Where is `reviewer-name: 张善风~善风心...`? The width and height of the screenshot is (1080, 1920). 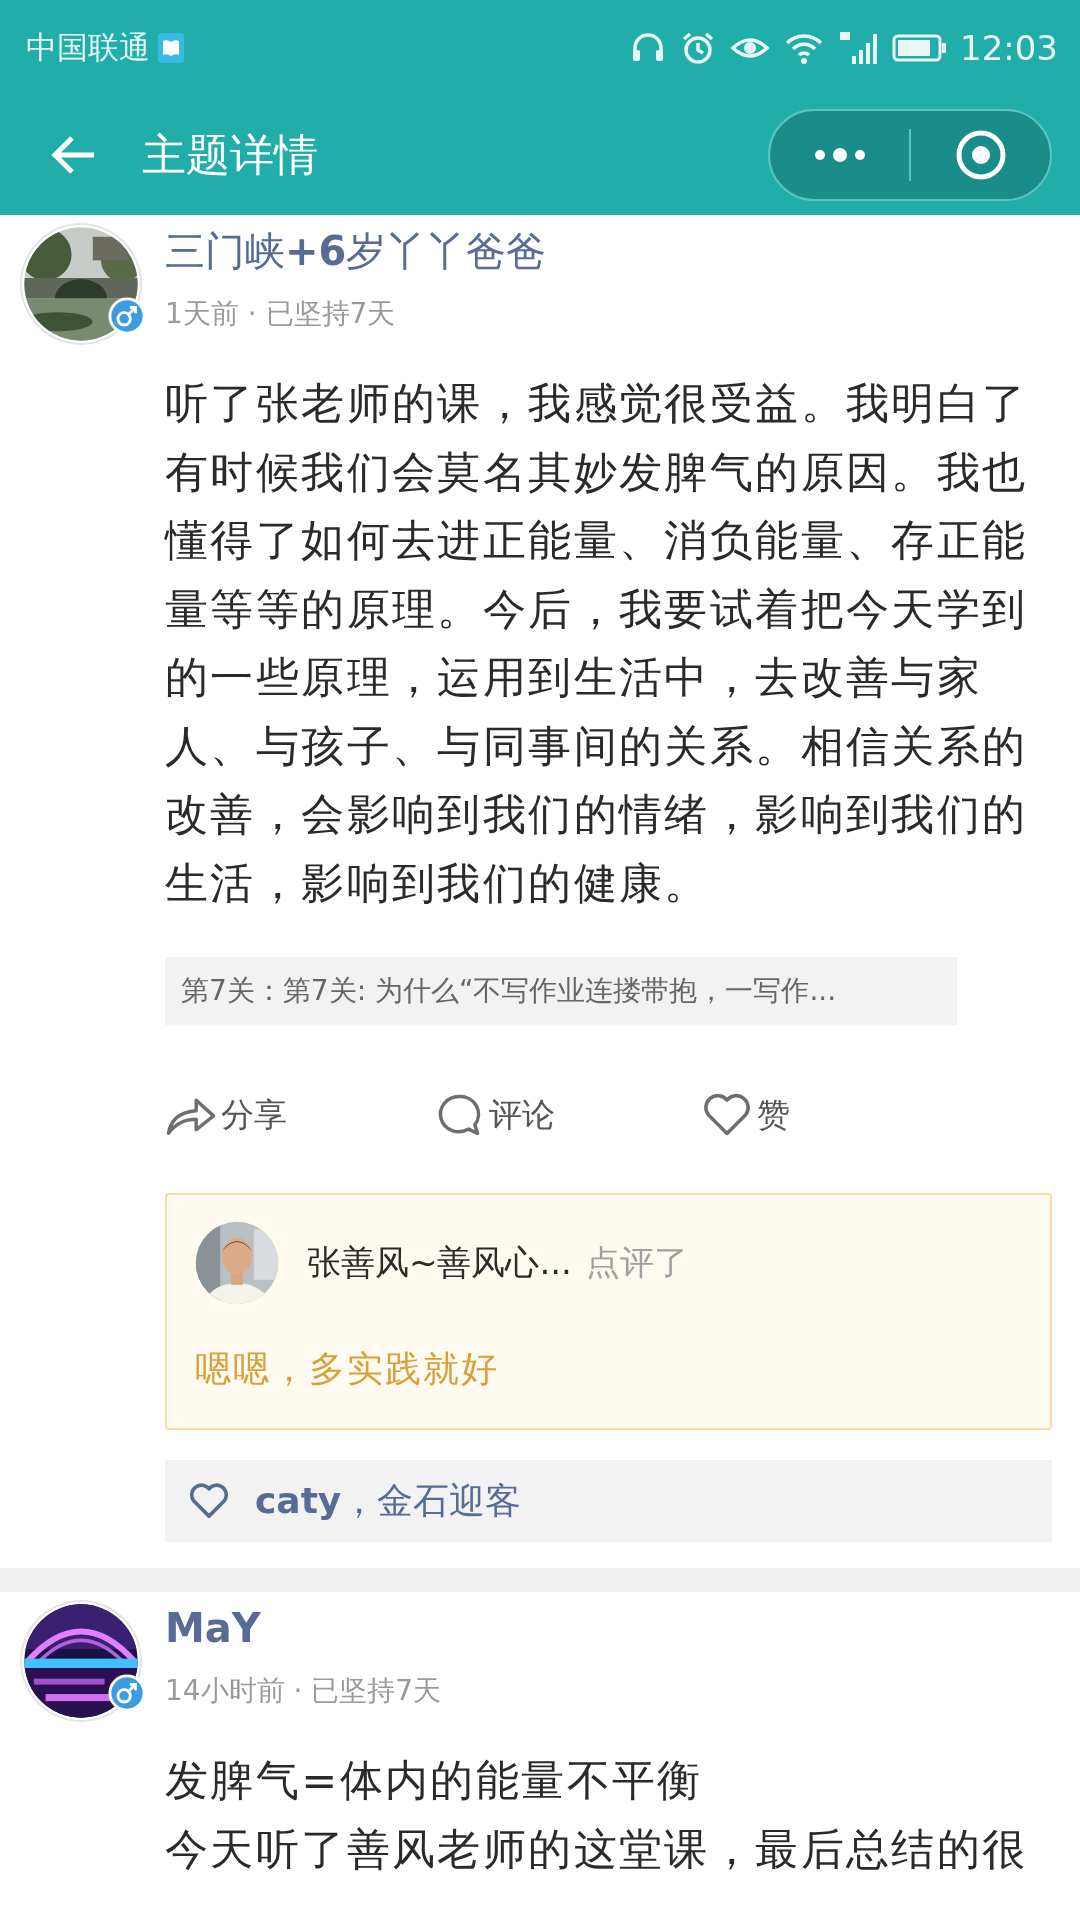
reviewer-name: 张善风~善风心... is located at coordinates (439, 1263).